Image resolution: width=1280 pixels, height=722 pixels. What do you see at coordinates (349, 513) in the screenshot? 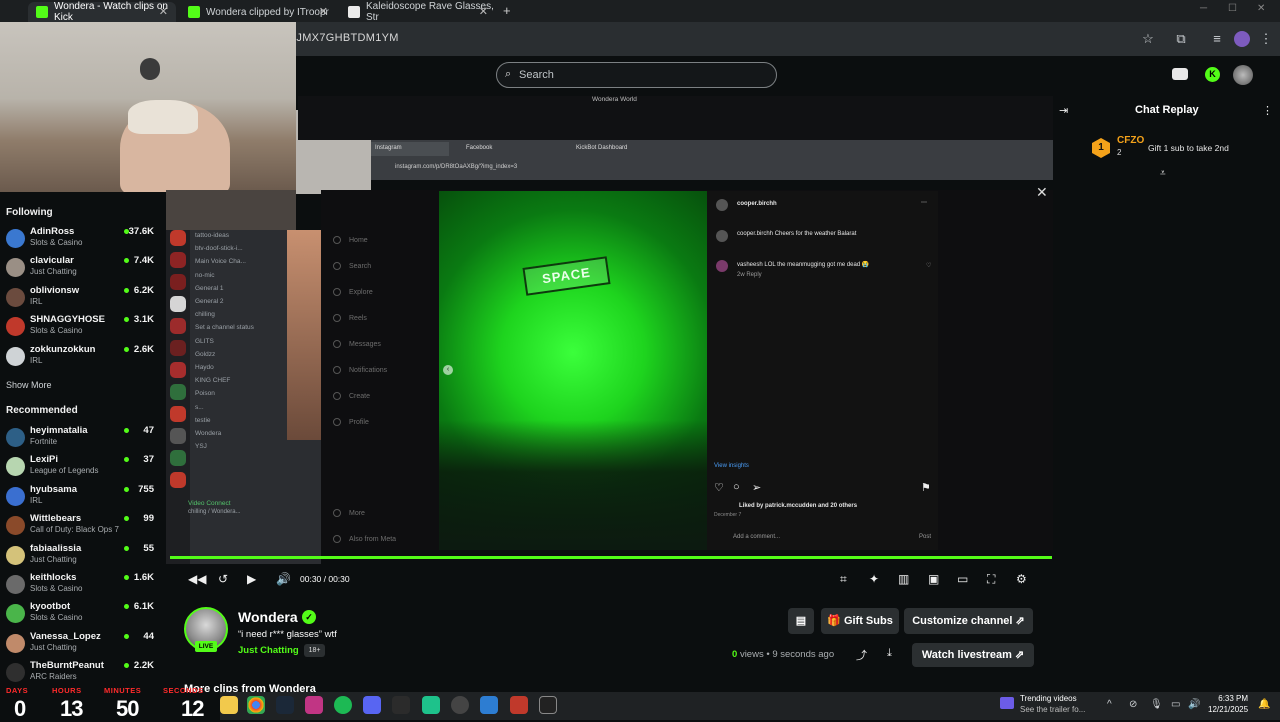
I see `ig-menu-item: More` at bounding box center [349, 513].